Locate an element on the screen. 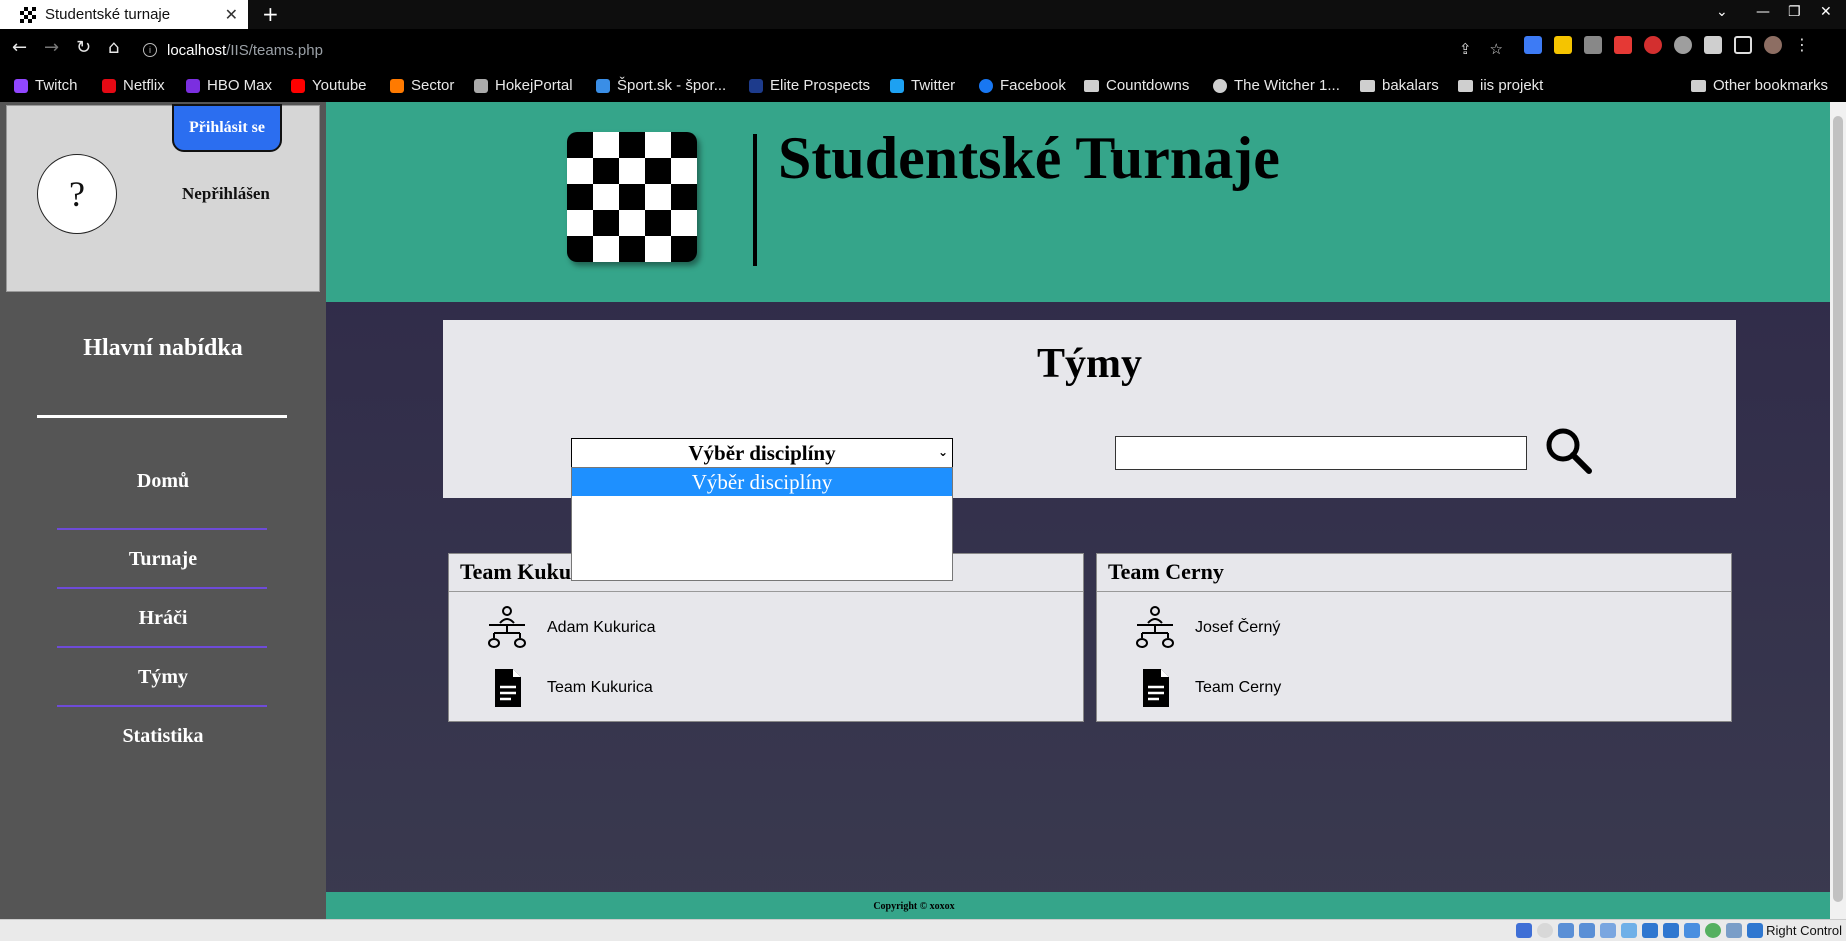  hokejportal-icon is located at coordinates (481, 85).